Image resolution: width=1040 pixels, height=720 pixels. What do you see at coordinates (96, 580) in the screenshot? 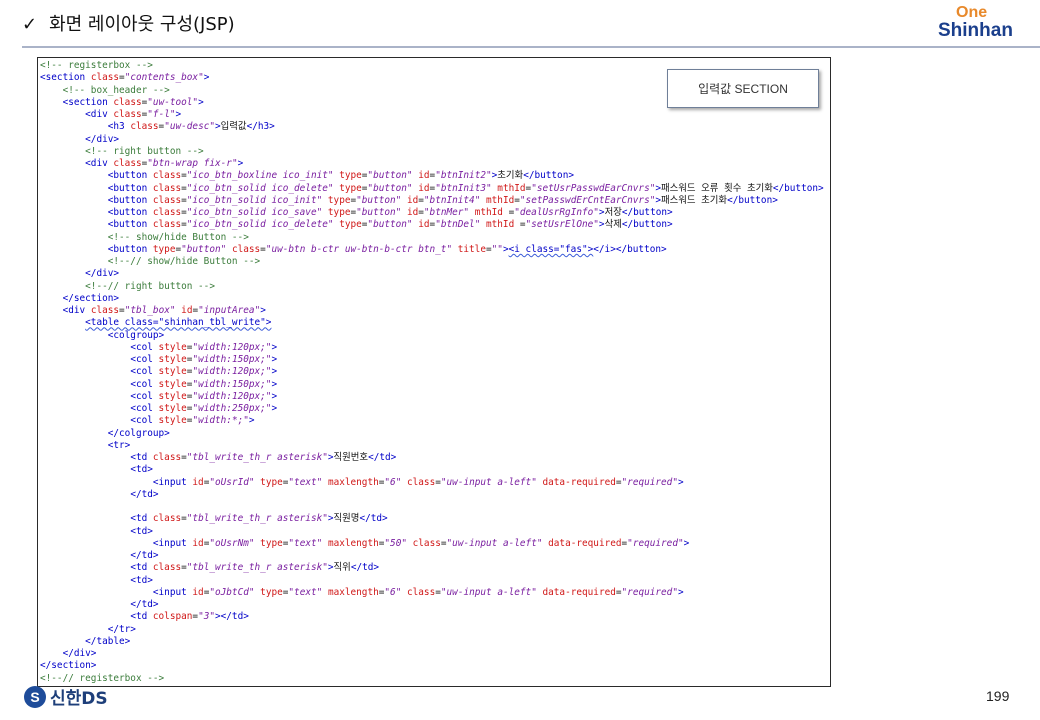
I see `code-line: <td>` at bounding box center [96, 580].